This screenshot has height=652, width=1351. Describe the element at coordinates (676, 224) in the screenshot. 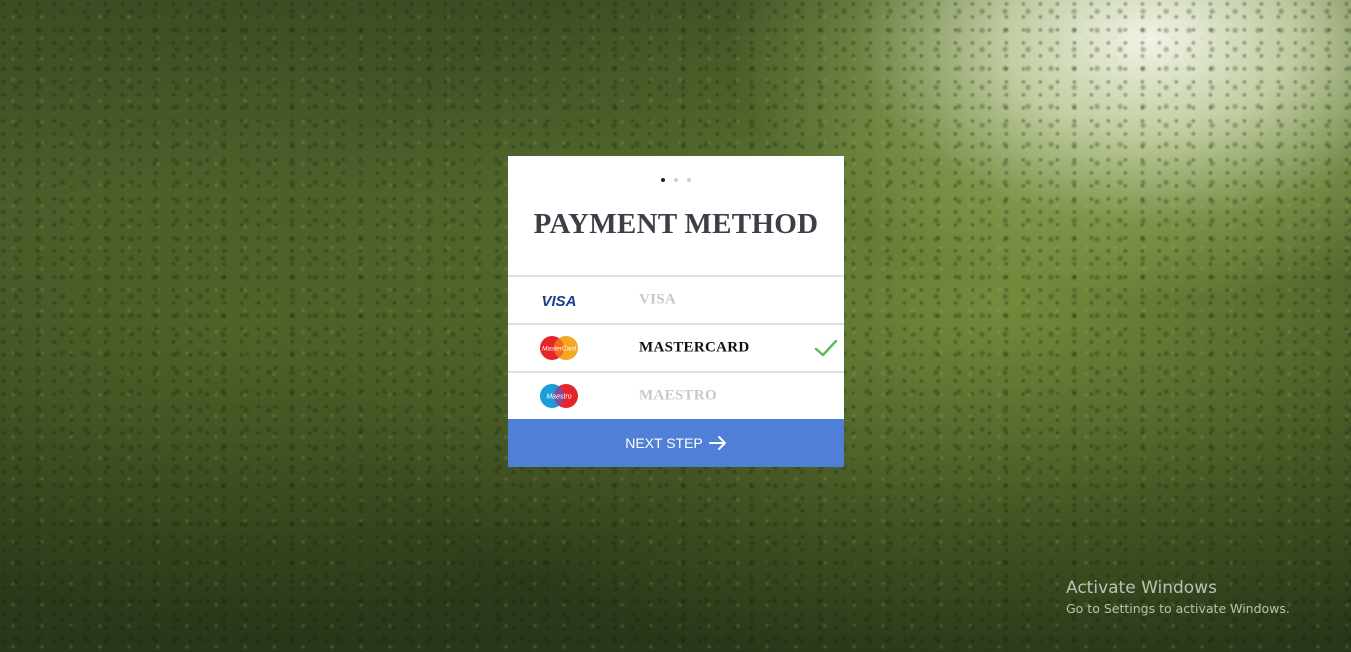

I see `page-title: PAYMENT METHOD` at that location.